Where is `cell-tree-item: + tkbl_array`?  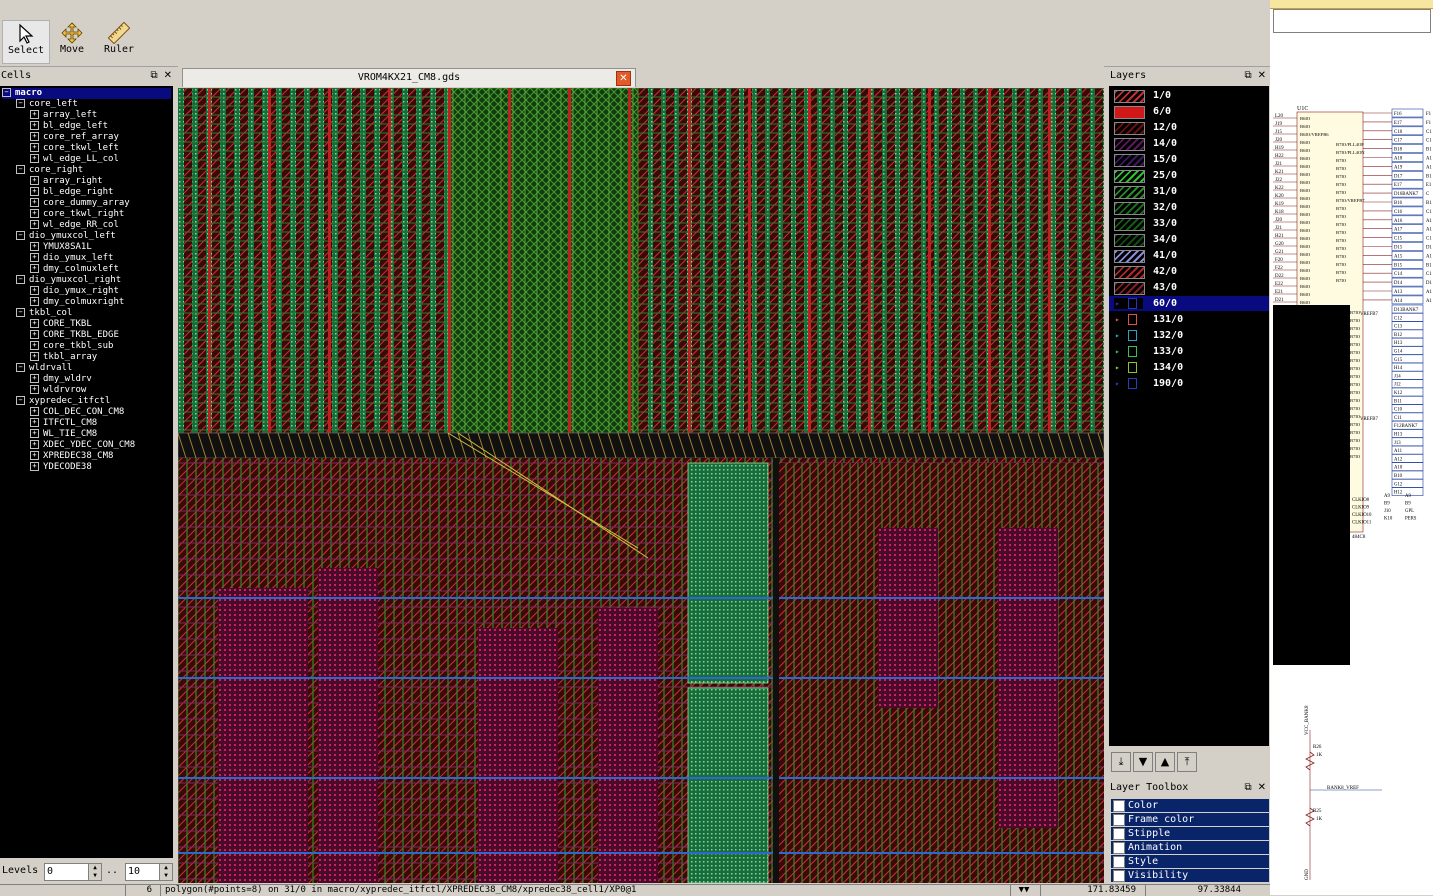 cell-tree-item: + tkbl_array is located at coordinates (63, 357).